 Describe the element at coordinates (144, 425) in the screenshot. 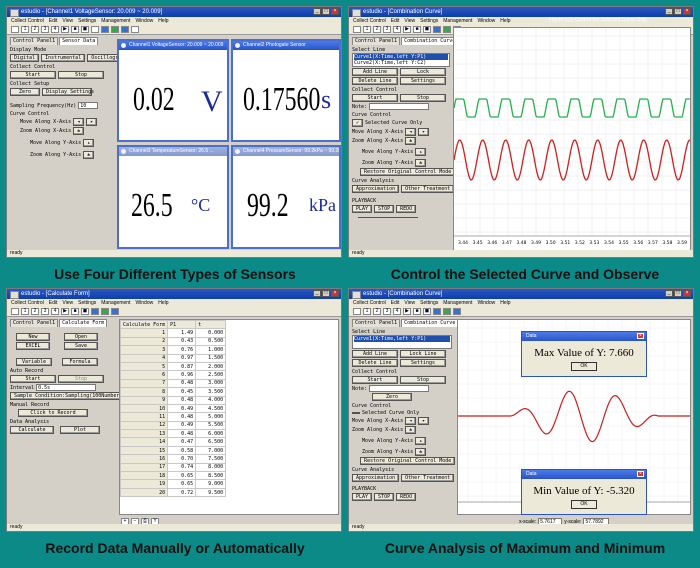

I see `table-cell: 12` at that location.